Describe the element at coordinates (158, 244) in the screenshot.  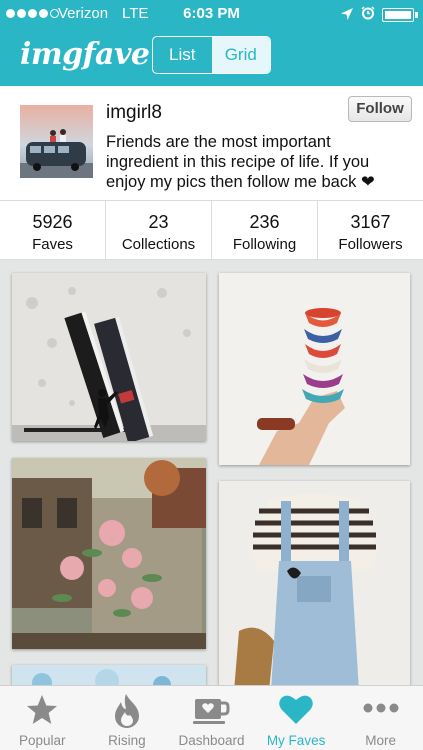
I see `stat-label: Collections` at that location.